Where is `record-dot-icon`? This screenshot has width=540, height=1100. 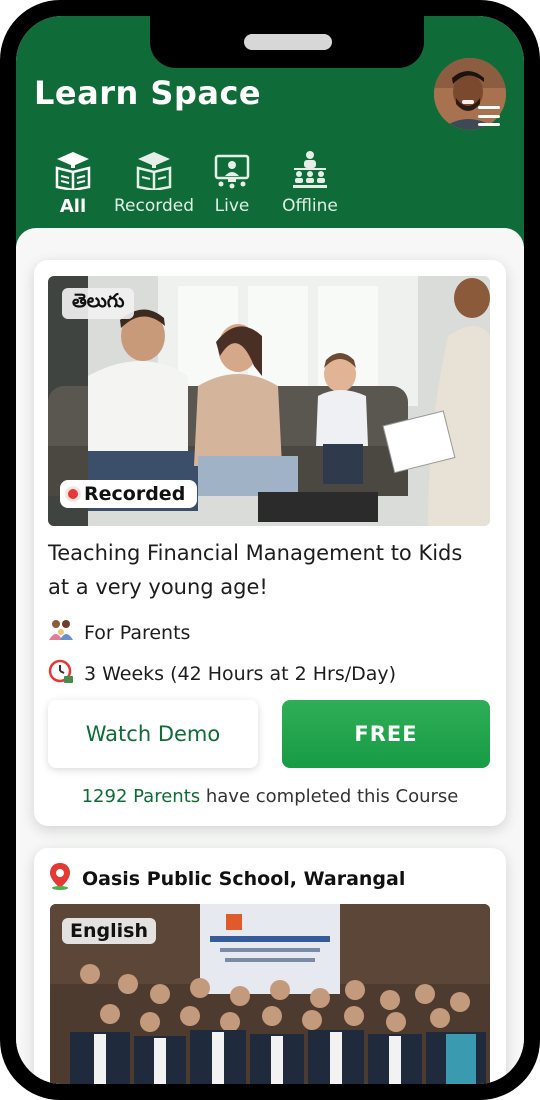 record-dot-icon is located at coordinates (73, 494).